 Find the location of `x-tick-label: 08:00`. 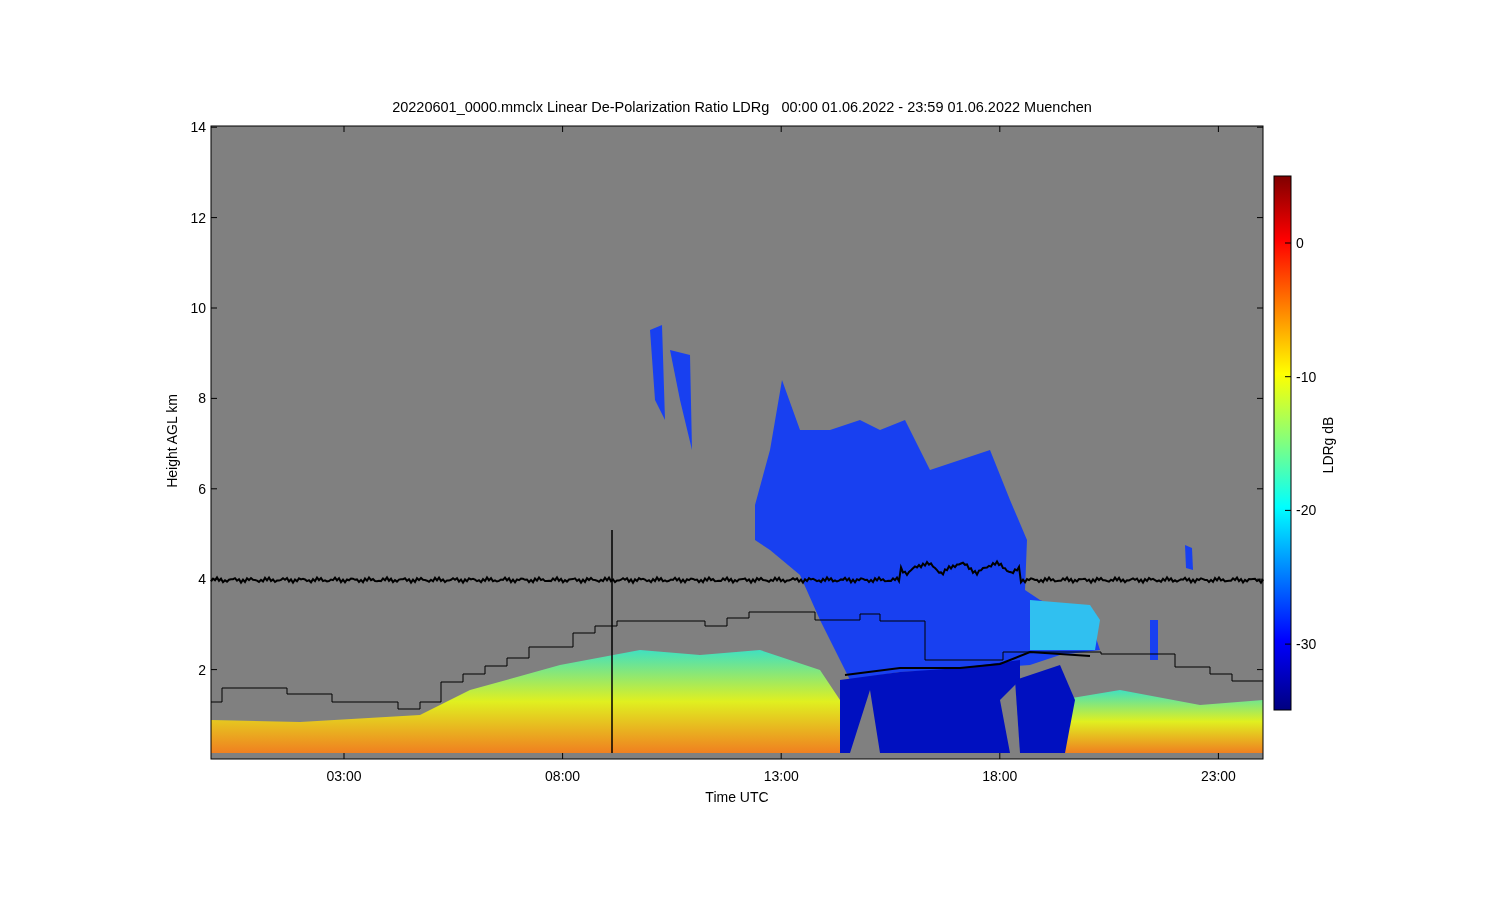

x-tick-label: 08:00 is located at coordinates (563, 776).